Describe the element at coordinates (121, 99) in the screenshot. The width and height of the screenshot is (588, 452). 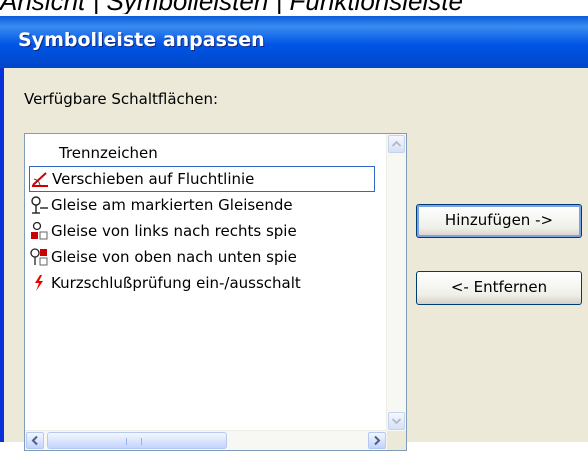
I see `available-buttons-label: Verfügbare Schaltflächen:` at that location.